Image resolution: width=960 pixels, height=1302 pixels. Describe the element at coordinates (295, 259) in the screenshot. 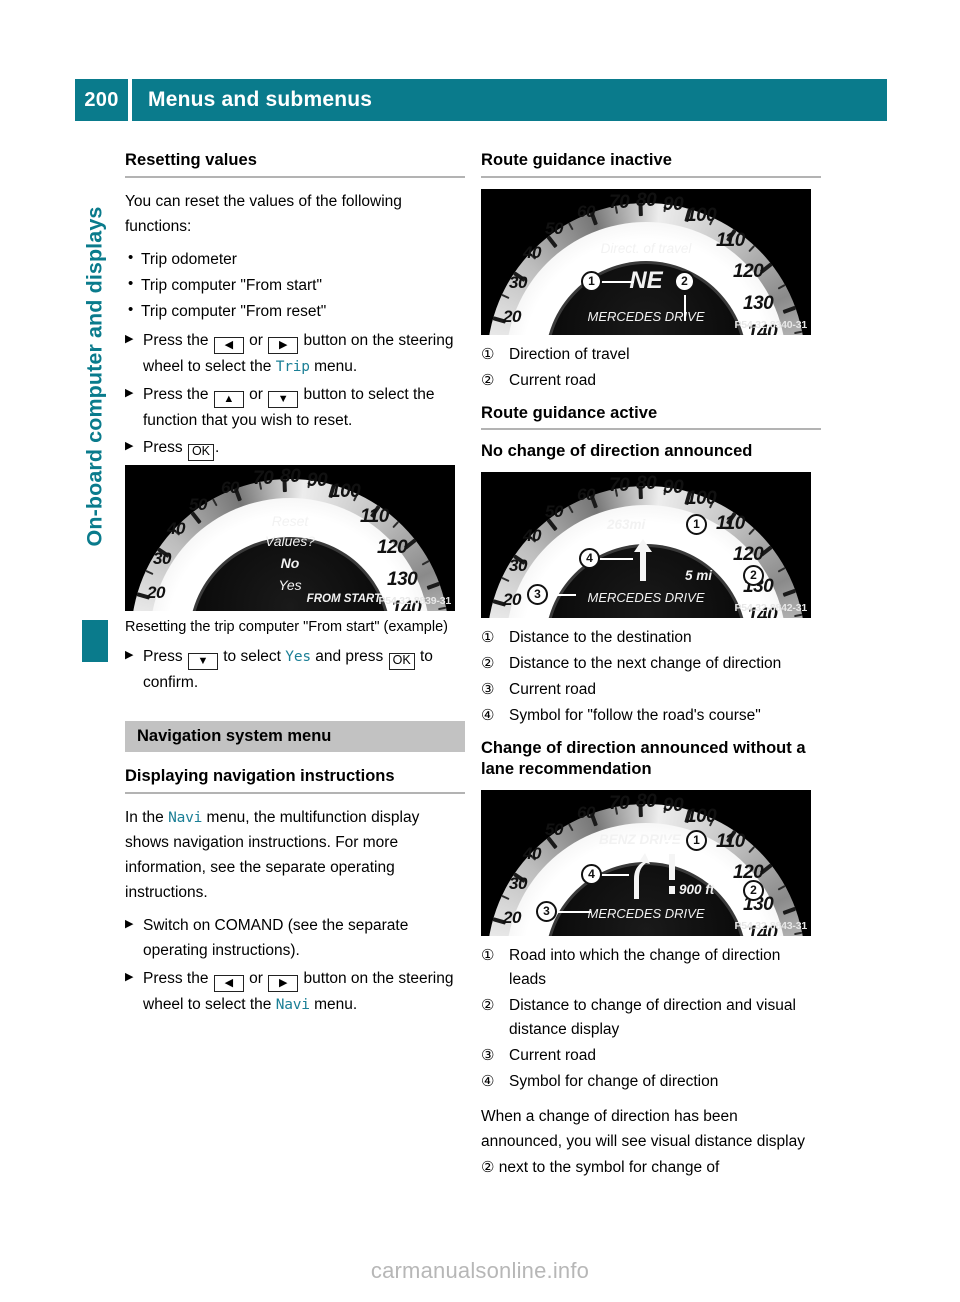

I see `list-item: Trip odometer` at that location.